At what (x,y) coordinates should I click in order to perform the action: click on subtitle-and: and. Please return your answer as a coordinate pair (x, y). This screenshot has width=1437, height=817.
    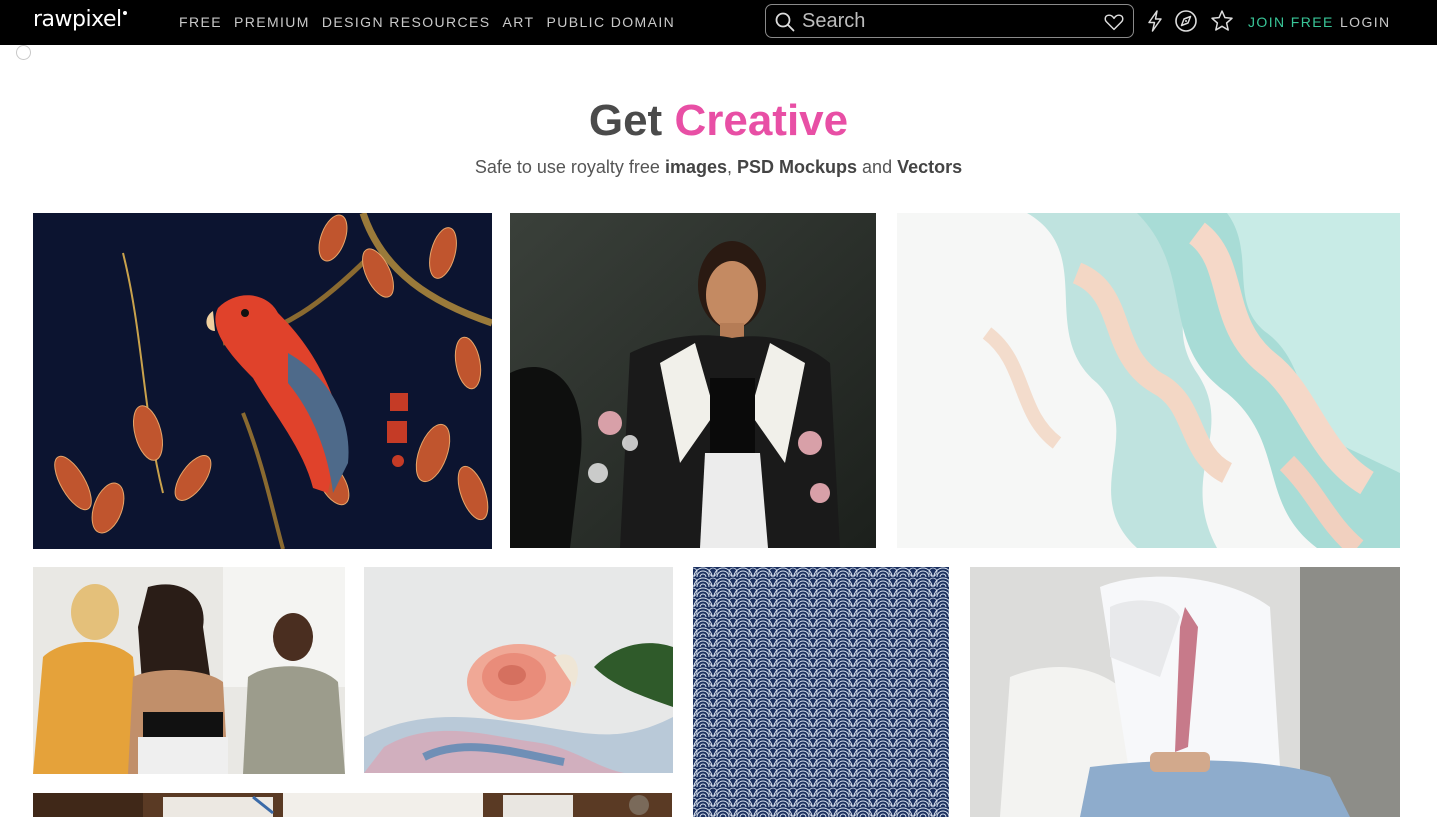
    Looking at the image, I should click on (877, 167).